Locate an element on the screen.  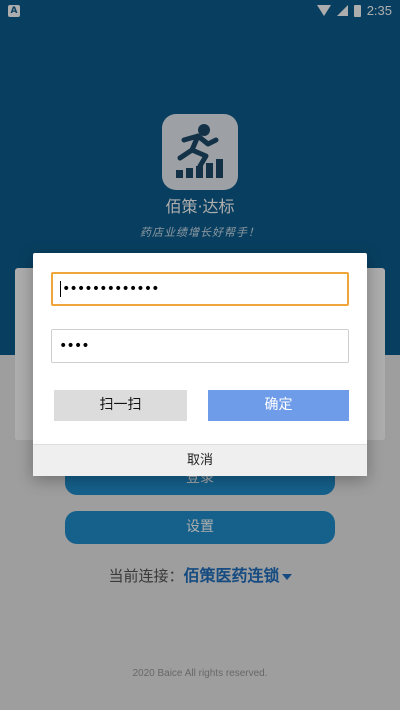
scan-button: 扫一扫 is located at coordinates (120, 405).